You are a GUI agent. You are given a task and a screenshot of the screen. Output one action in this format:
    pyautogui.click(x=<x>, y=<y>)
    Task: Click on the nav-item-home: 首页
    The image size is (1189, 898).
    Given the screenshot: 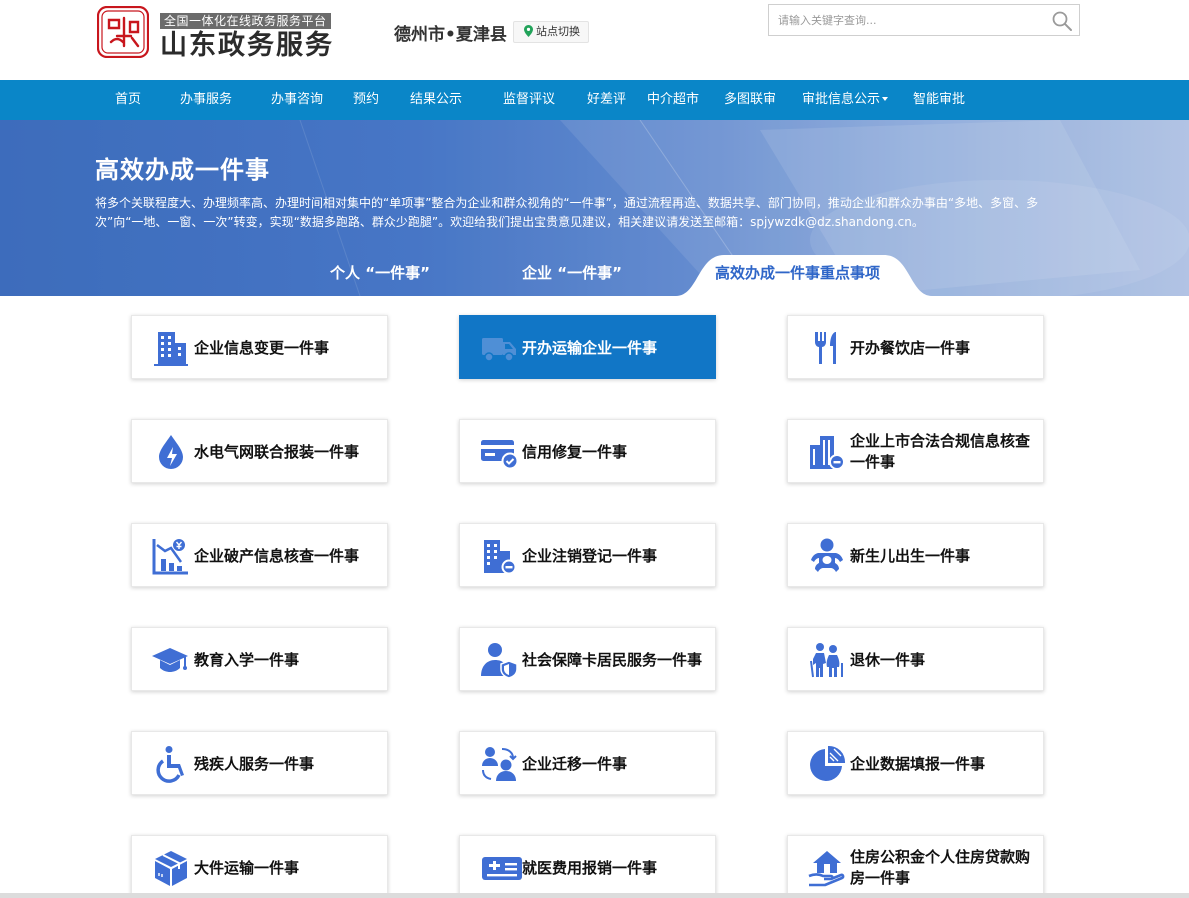 What is the action you would take?
    pyautogui.click(x=128, y=100)
    